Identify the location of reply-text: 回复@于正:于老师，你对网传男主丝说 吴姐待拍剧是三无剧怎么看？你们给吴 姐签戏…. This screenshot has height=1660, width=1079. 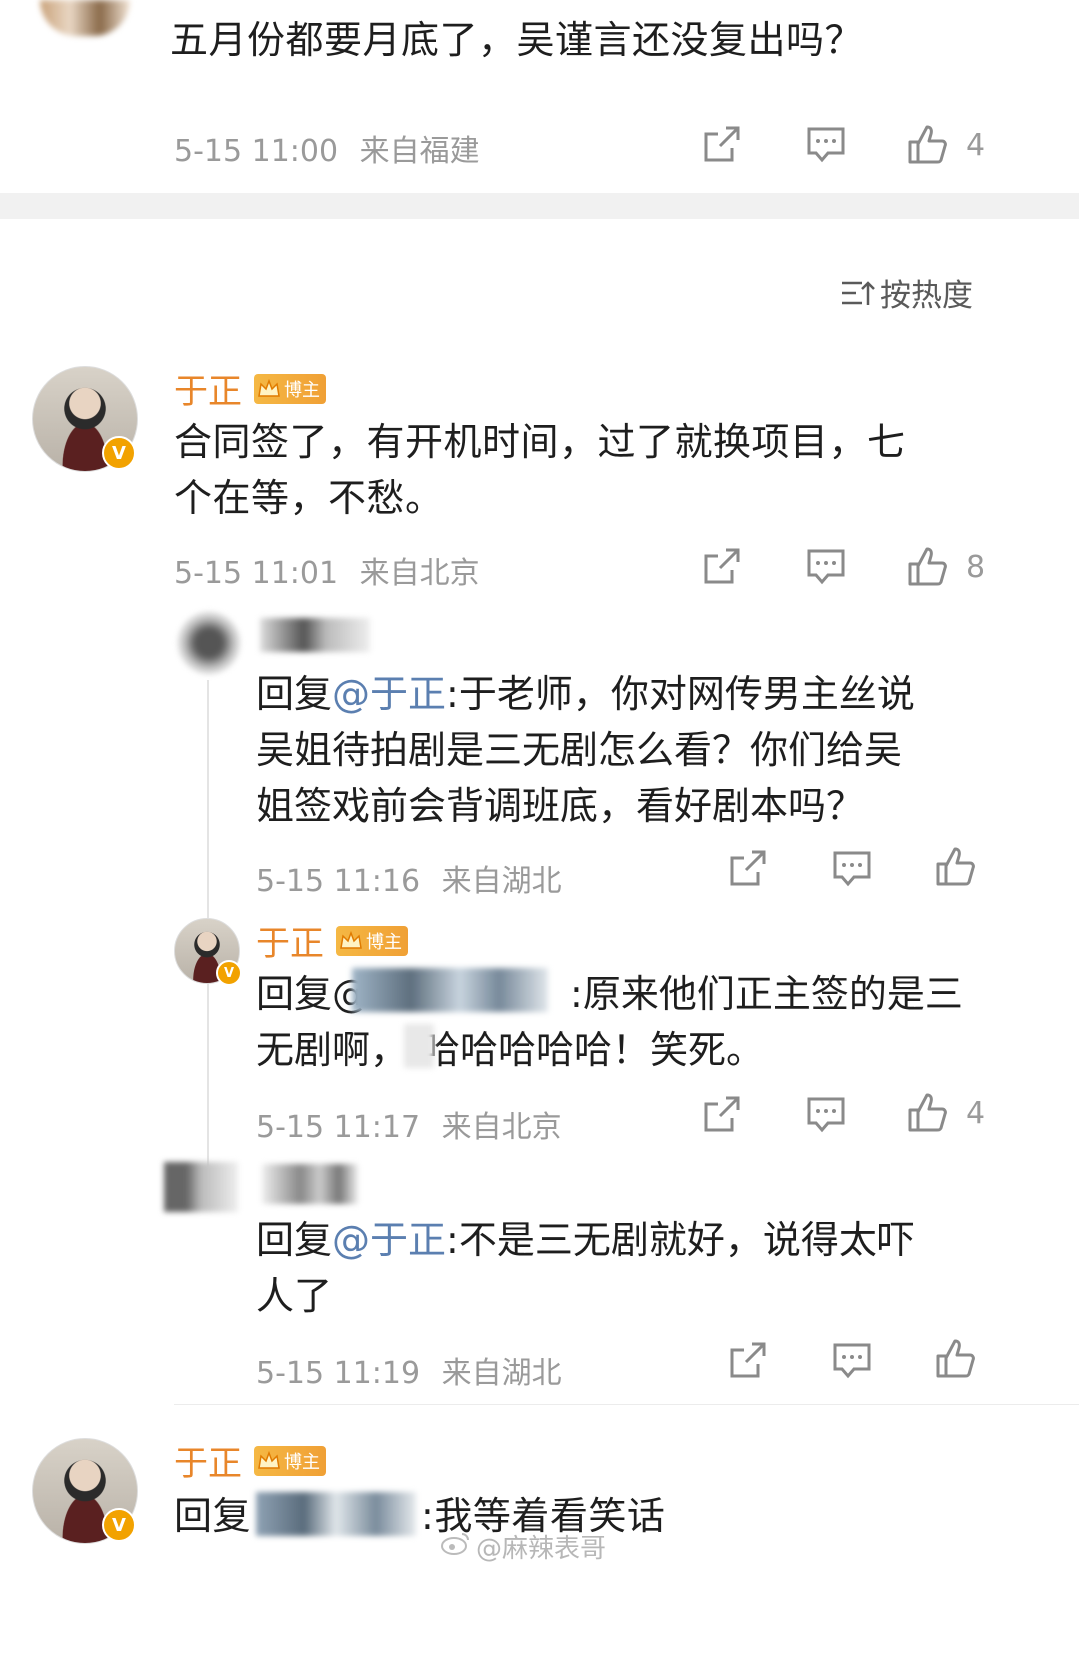
(621, 750).